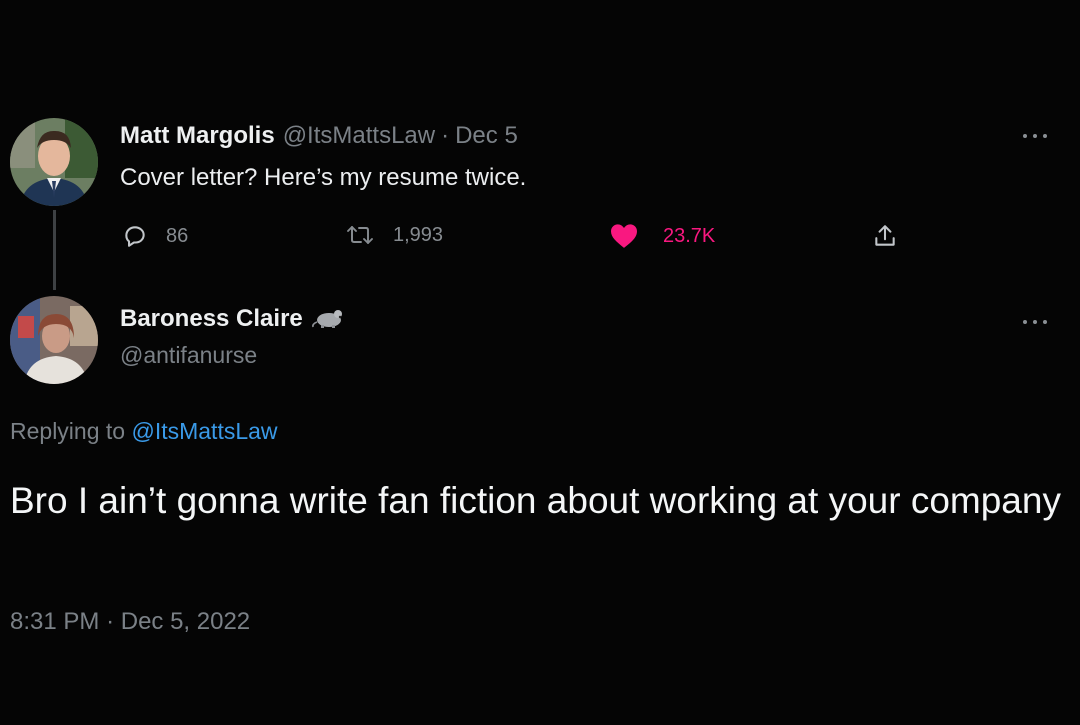 The height and width of the screenshot is (725, 1080). I want to click on tweet1-header: Matt Margolis @ItsMattsLaw · Dec 5, so click(319, 136).